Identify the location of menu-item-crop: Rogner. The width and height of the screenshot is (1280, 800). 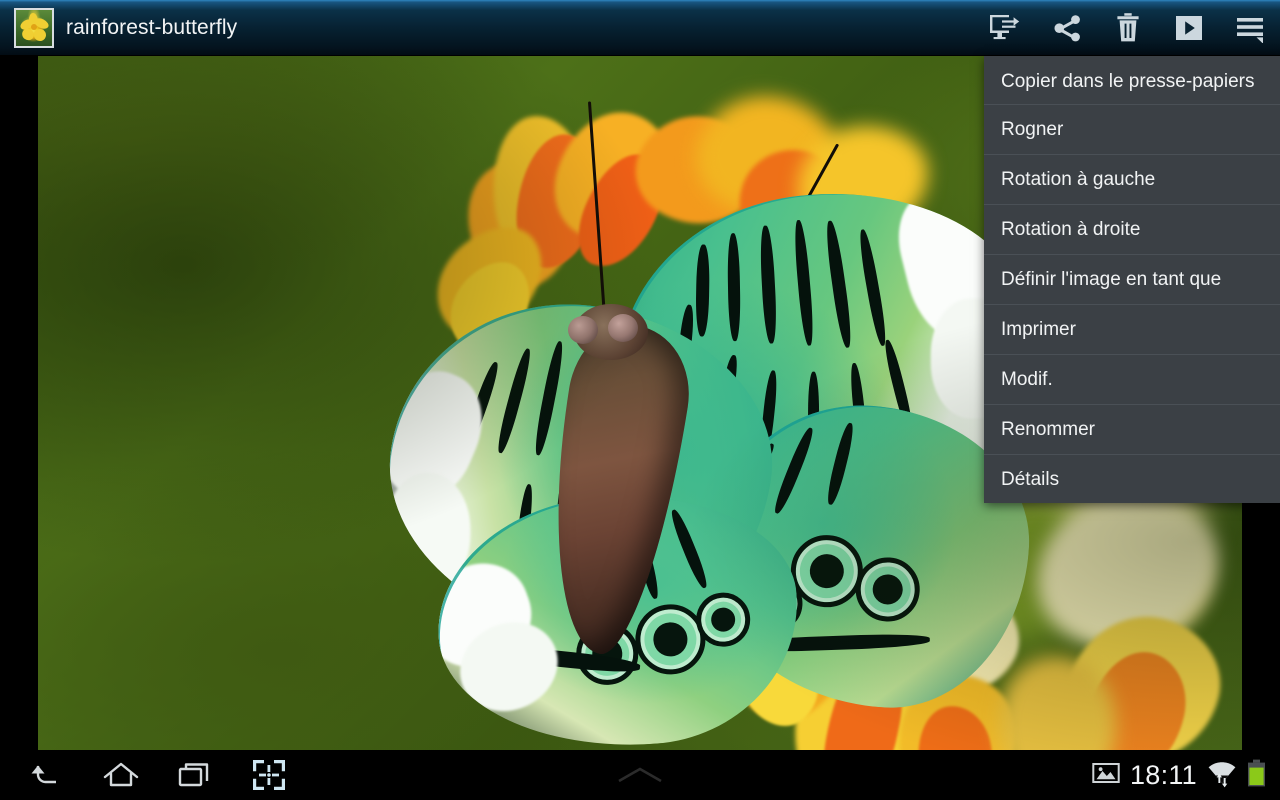
(1132, 130).